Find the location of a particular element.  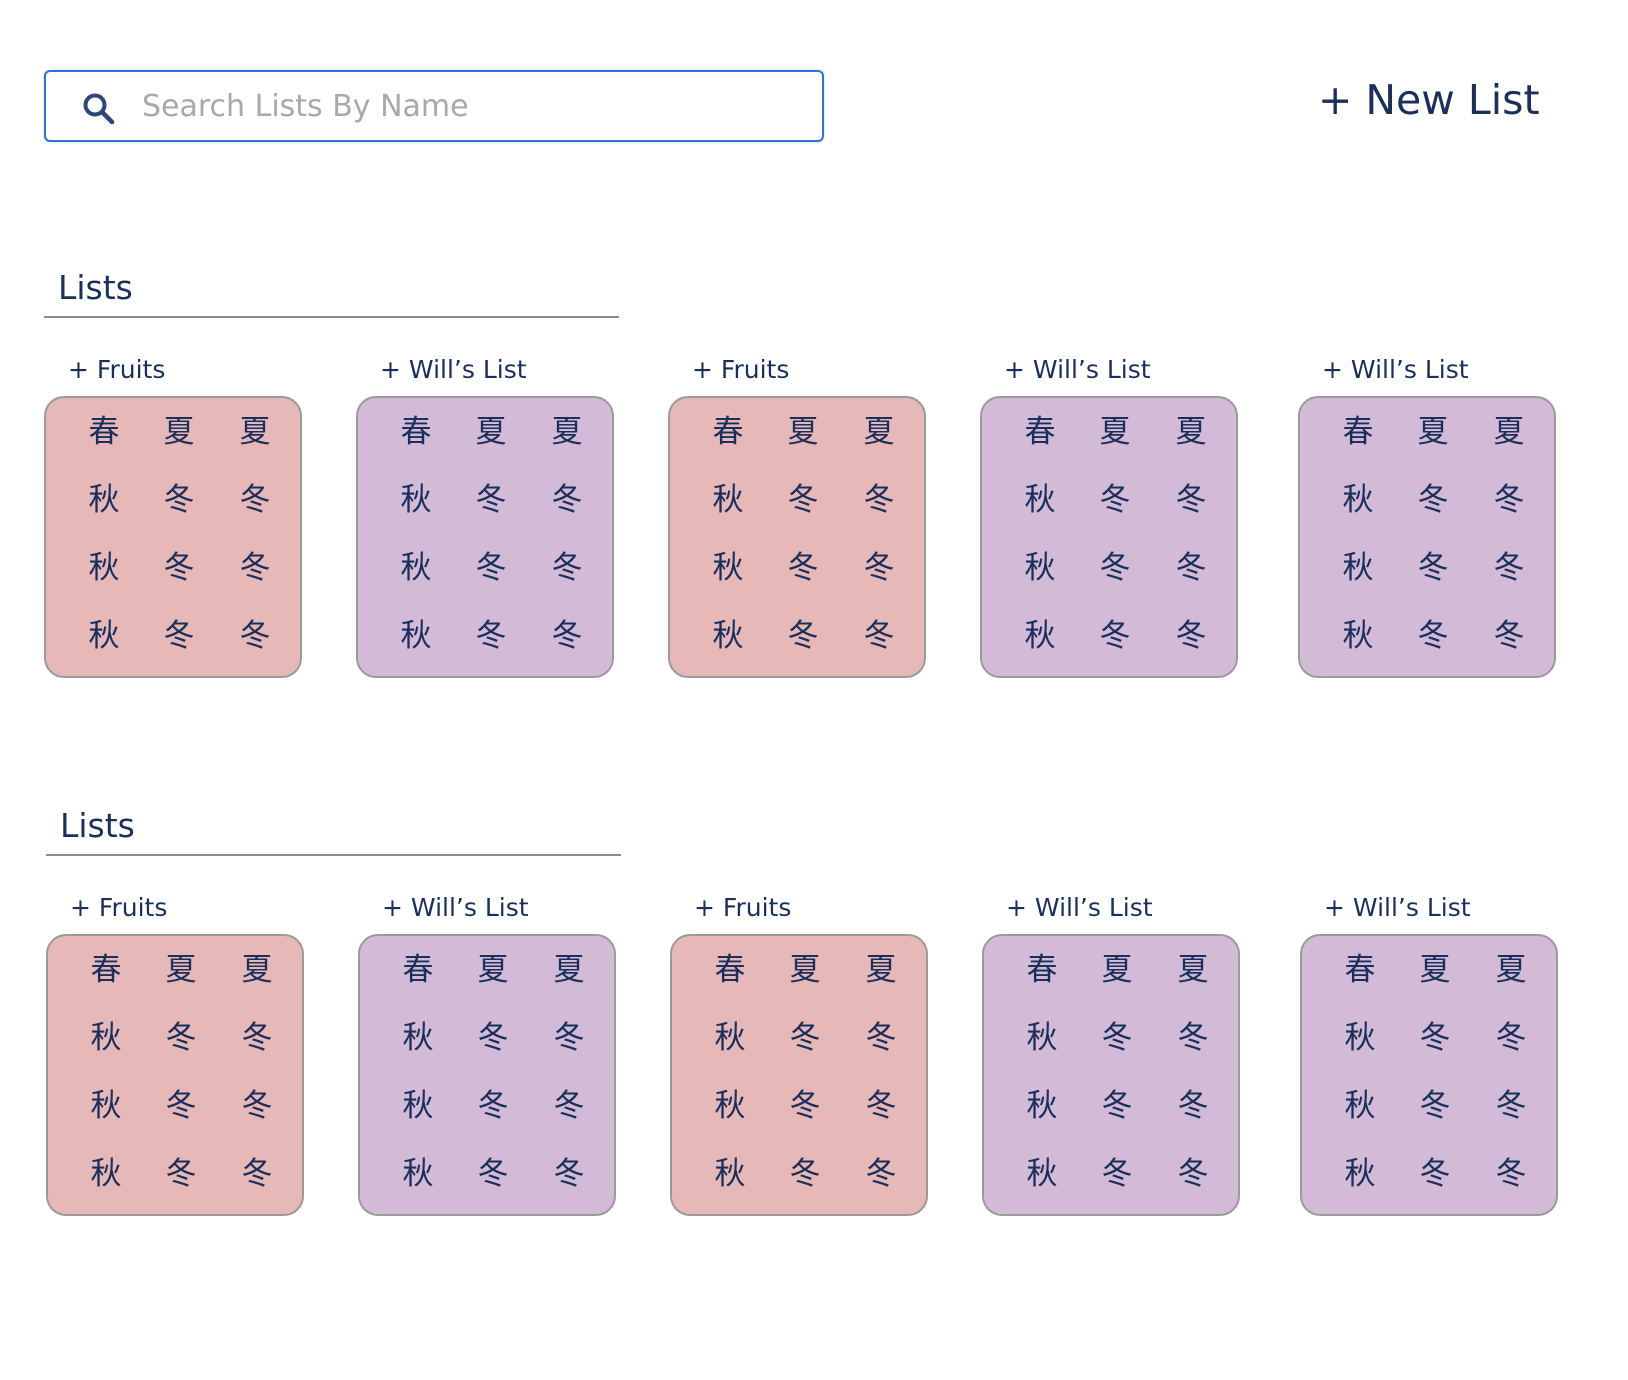

search-icon is located at coordinates (99, 109).